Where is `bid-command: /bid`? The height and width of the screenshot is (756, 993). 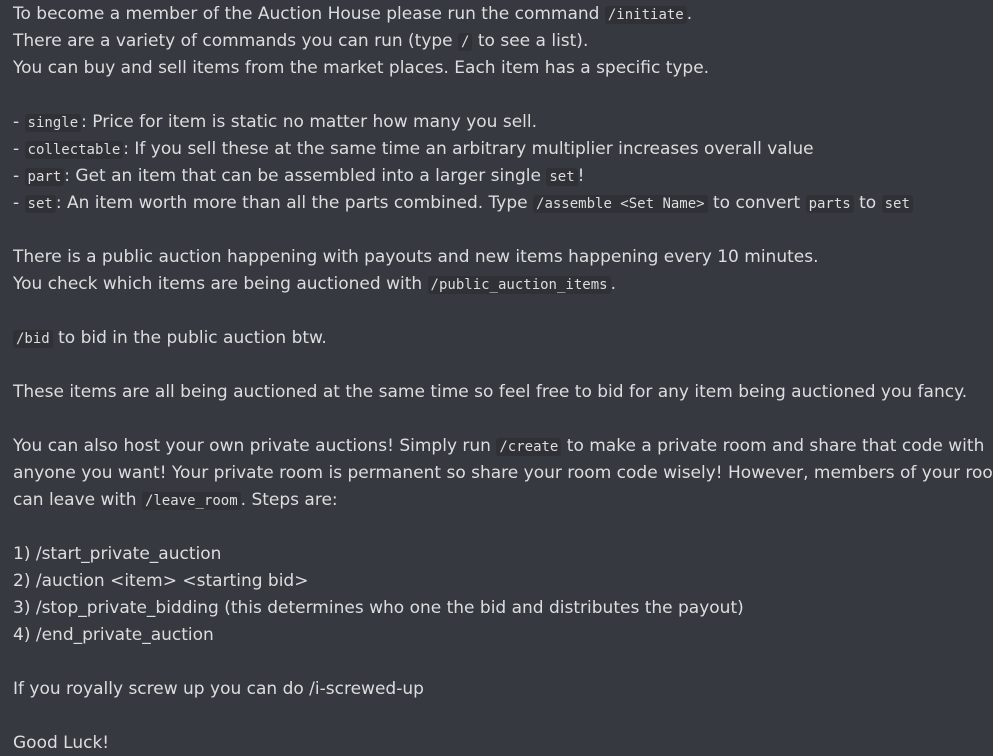
bid-command: /bid is located at coordinates (33, 339).